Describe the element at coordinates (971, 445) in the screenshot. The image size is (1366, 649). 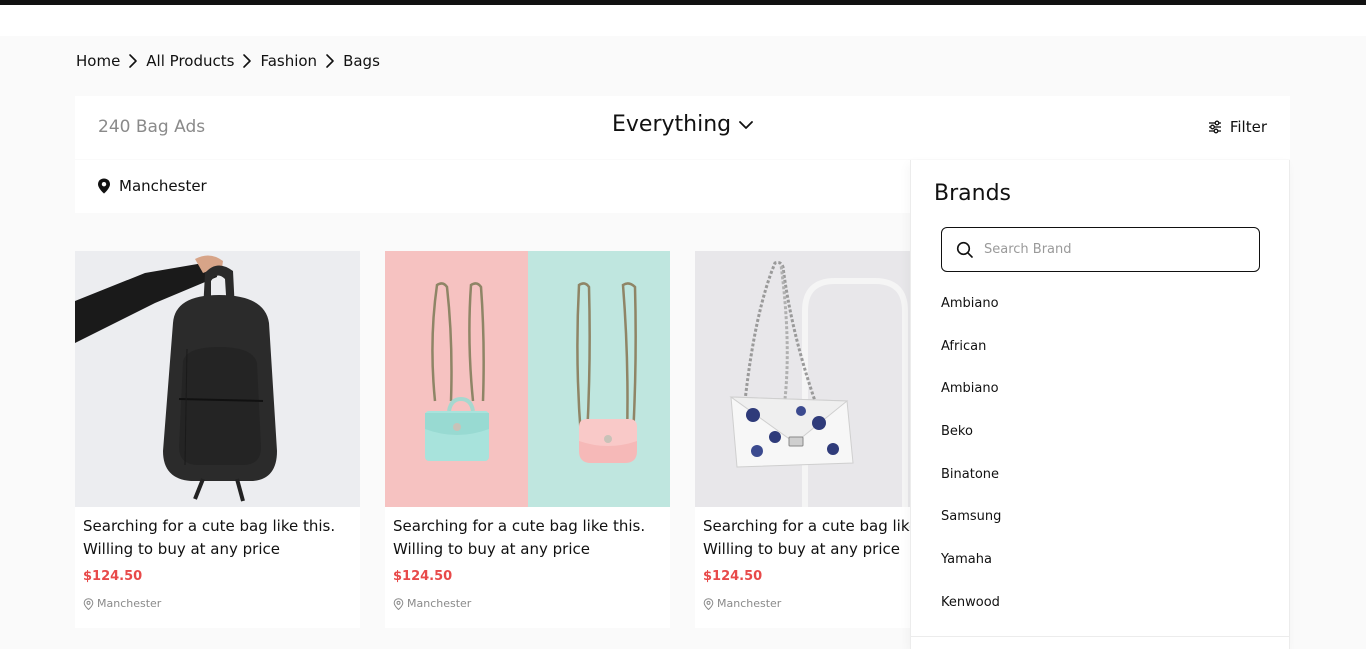
I see `brand-option: Beko` at that location.